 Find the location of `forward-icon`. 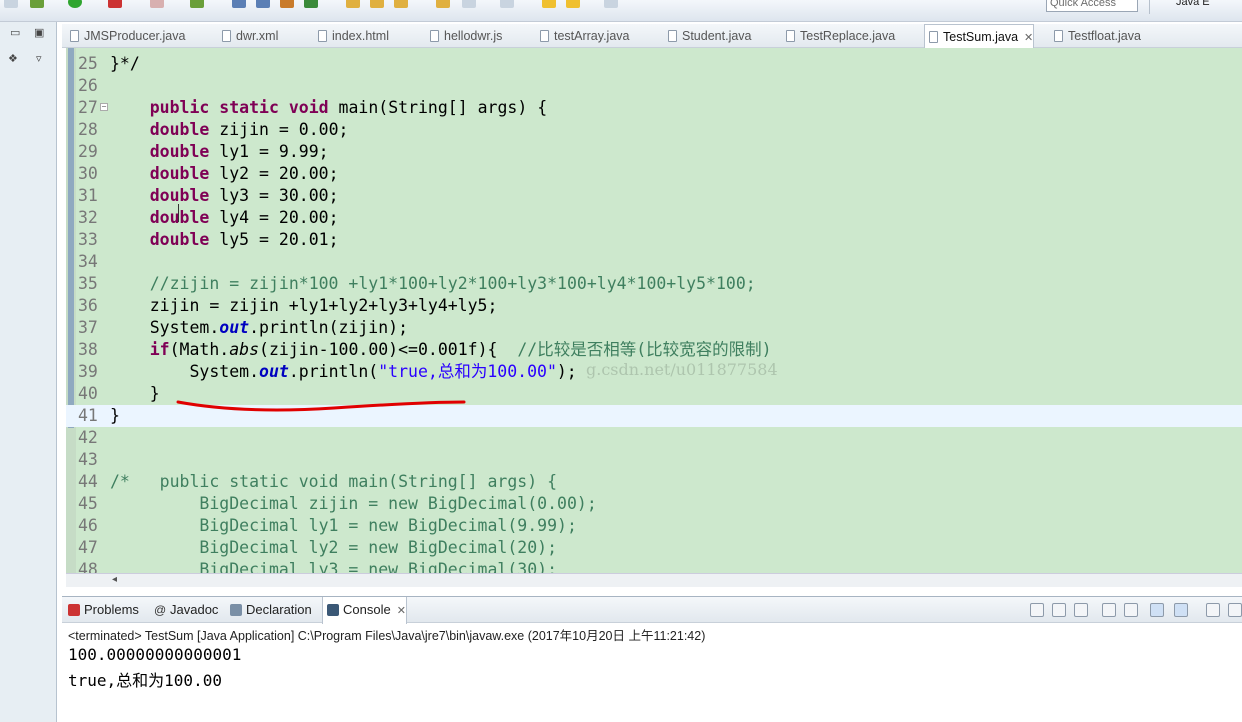

forward-icon is located at coordinates (611, 4).